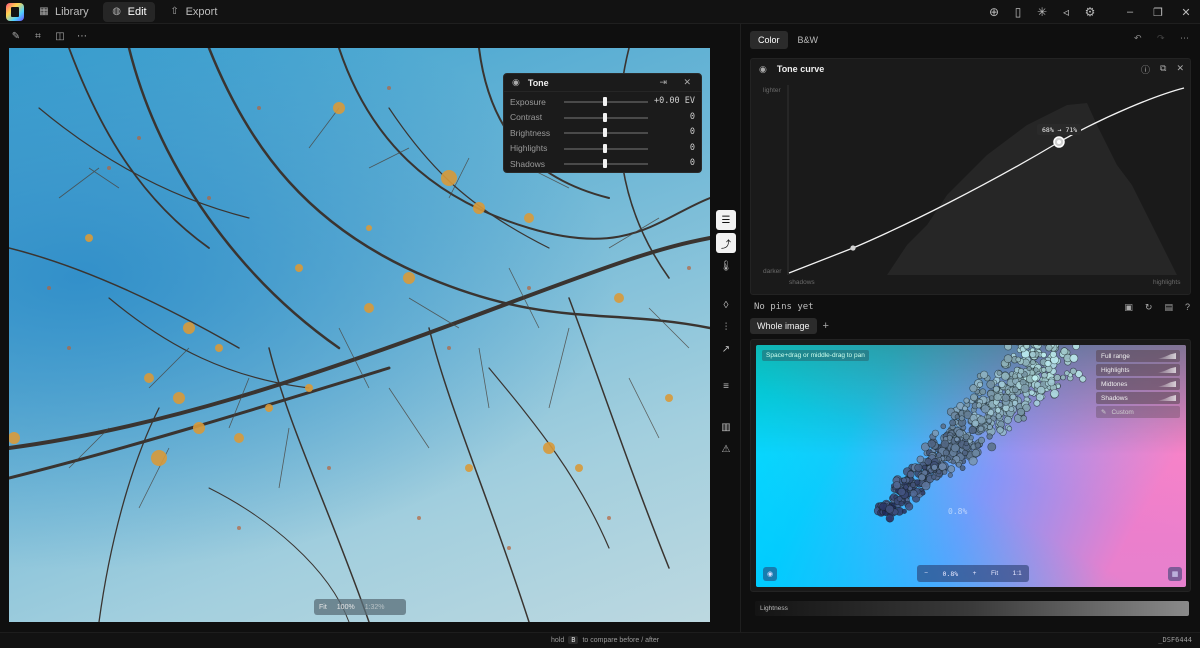  What do you see at coordinates (1128, 307) in the screenshot?
I see `film-icon: ▣` at bounding box center [1128, 307].